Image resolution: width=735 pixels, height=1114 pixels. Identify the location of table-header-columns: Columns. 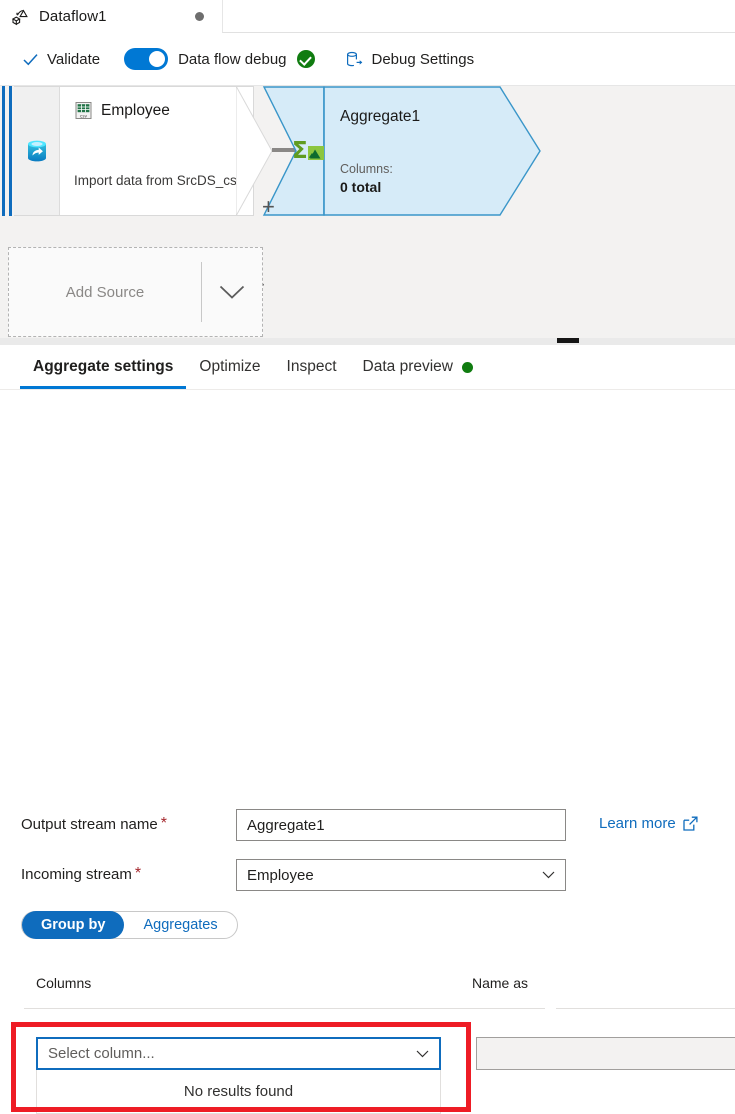
(63, 983).